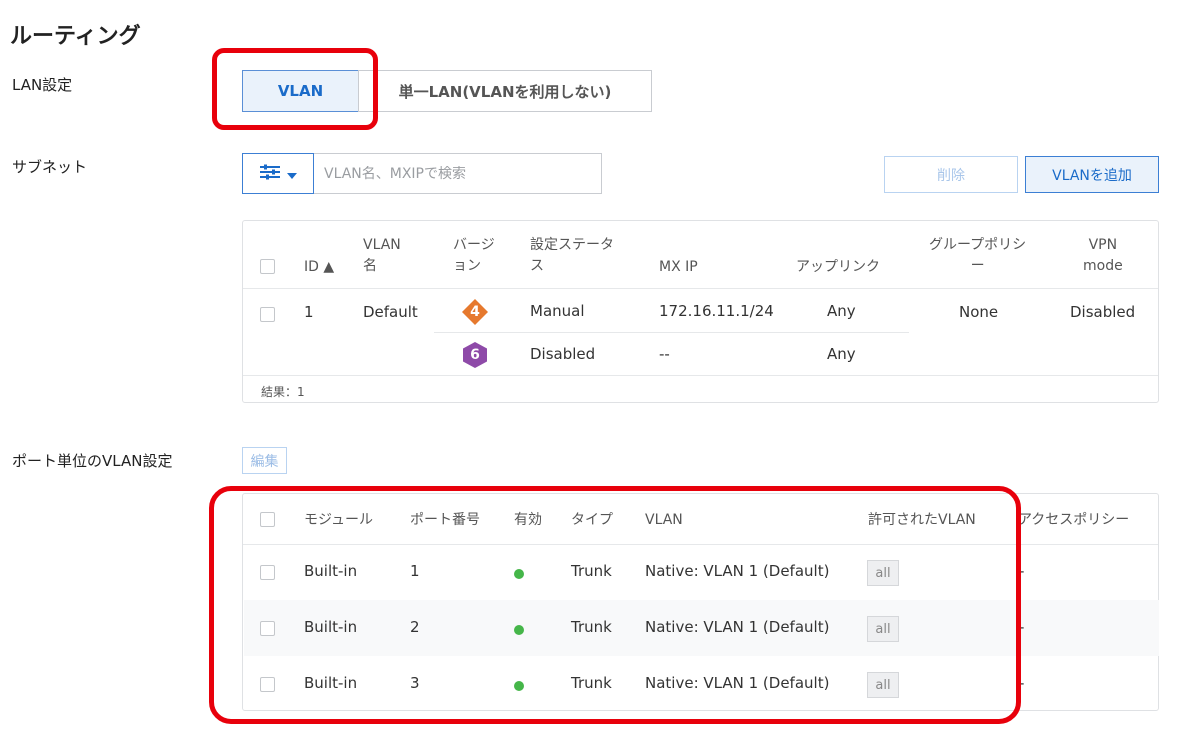 Image resolution: width=1200 pixels, height=742 pixels. Describe the element at coordinates (841, 354) in the screenshot. I see `ipv6-uplink: Any` at that location.